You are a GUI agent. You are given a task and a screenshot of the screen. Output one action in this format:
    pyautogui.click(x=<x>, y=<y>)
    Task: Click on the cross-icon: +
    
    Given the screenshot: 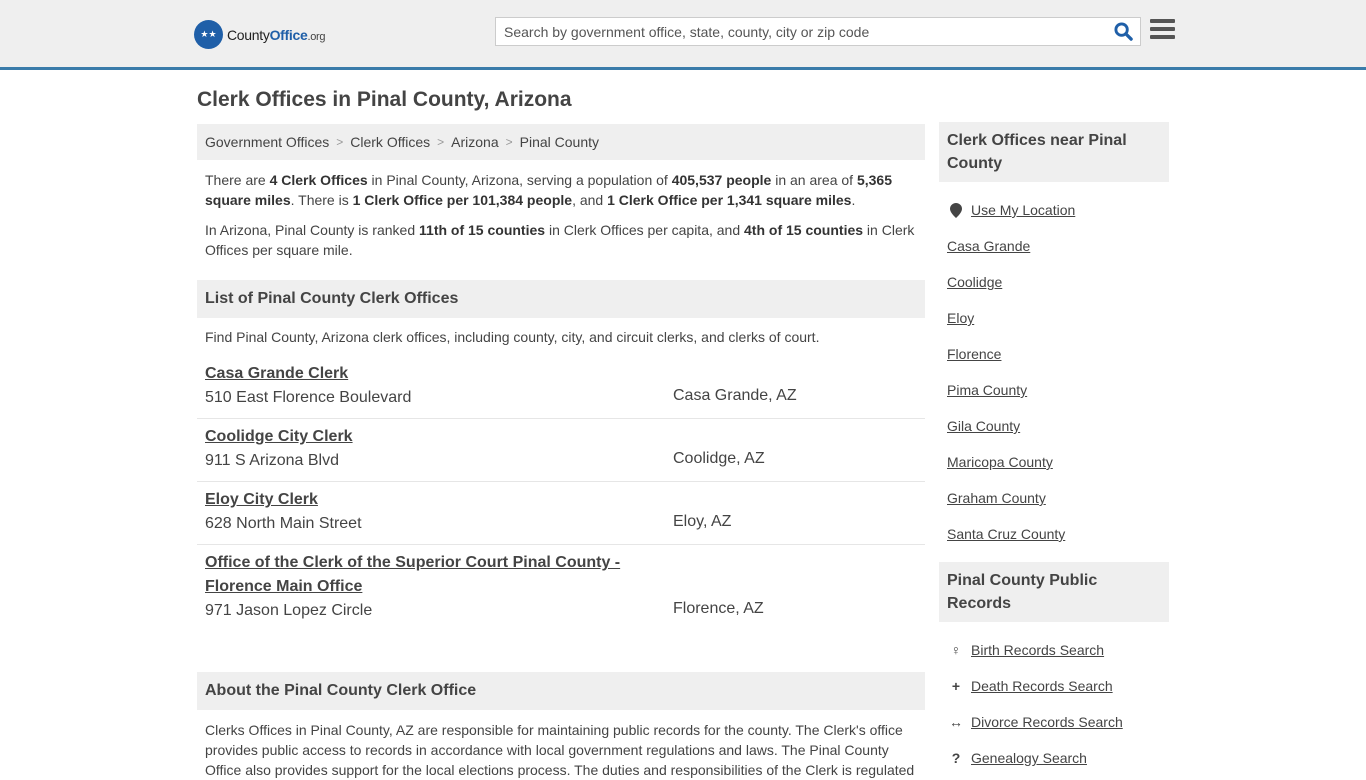 What is the action you would take?
    pyautogui.click(x=956, y=686)
    